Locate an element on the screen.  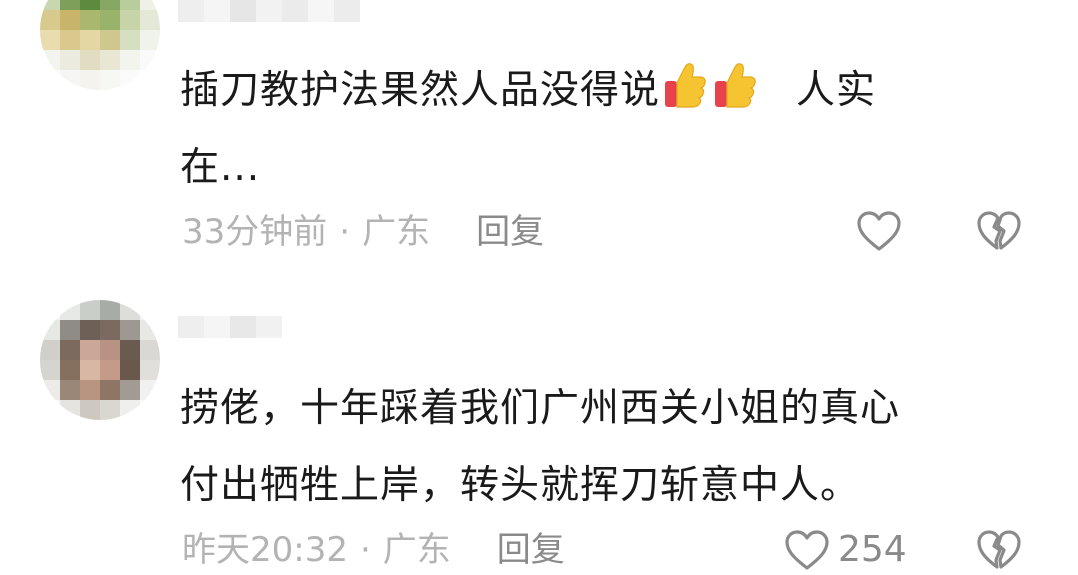
comment-time: 33分钟前 is located at coordinates (255, 232).